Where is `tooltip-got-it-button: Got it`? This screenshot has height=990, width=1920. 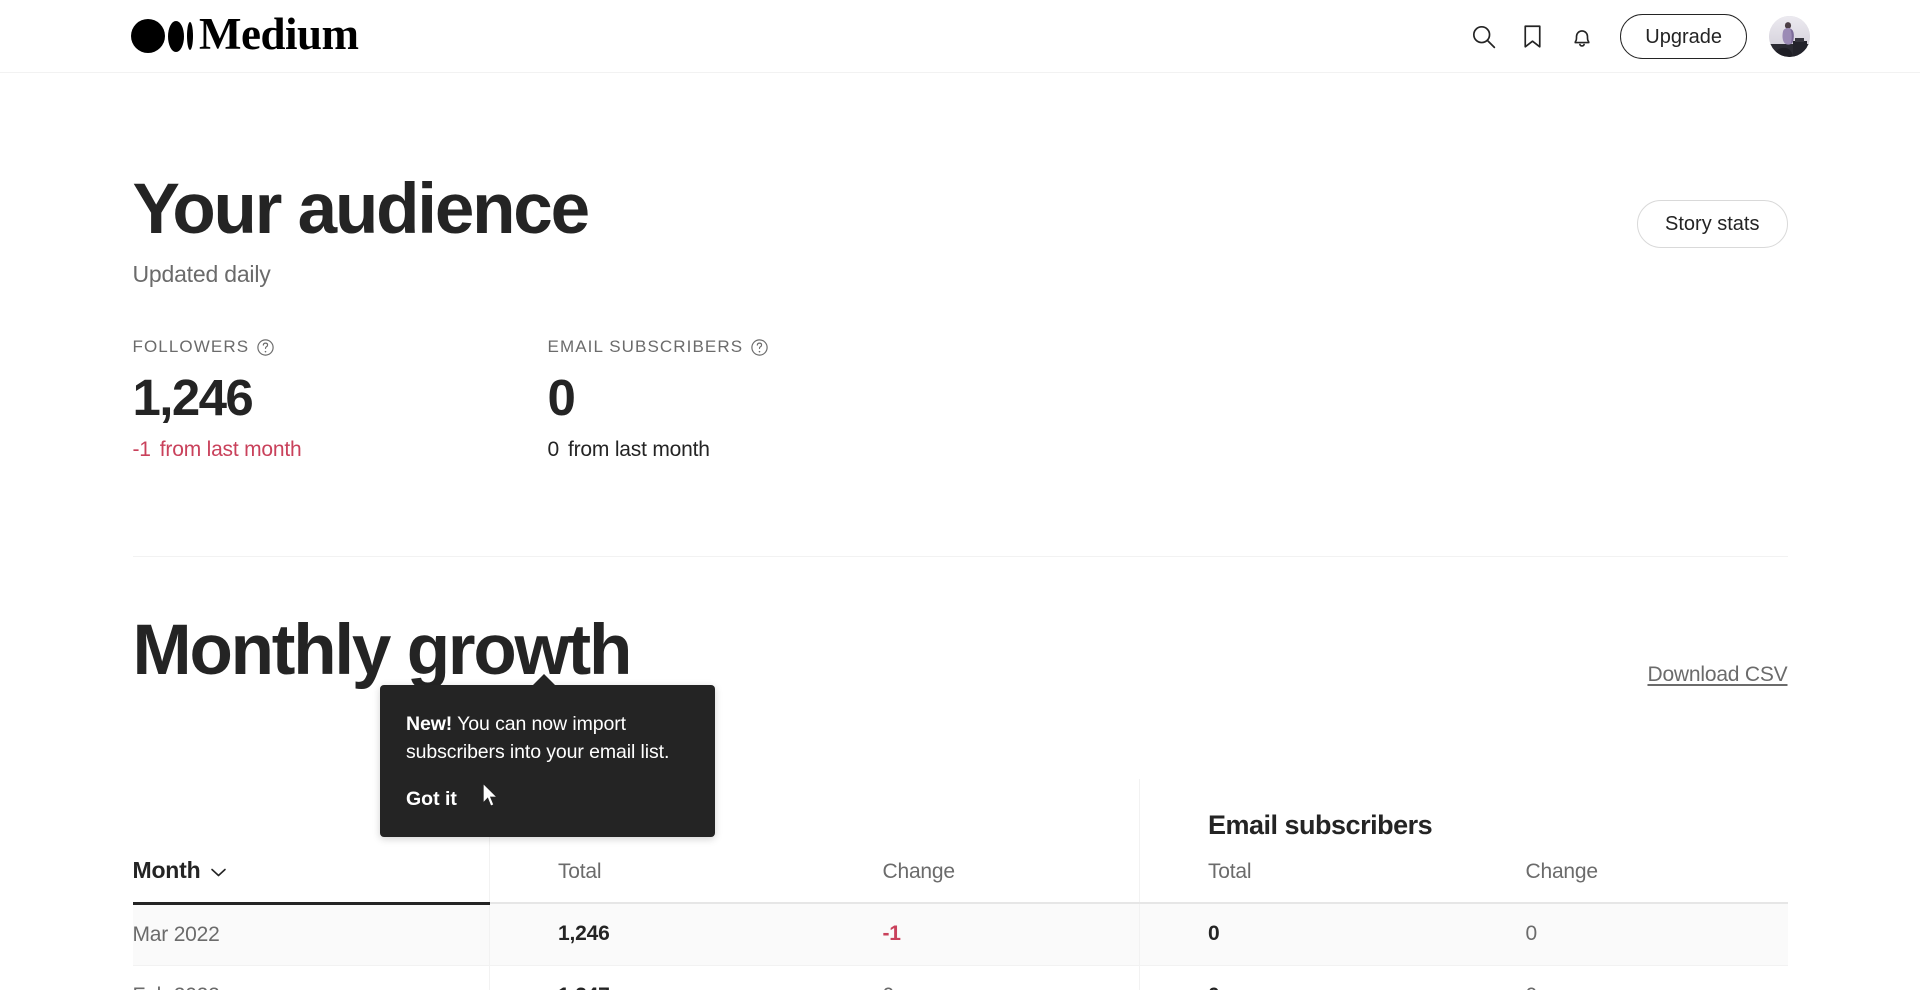 tooltip-got-it-button: Got it is located at coordinates (431, 799).